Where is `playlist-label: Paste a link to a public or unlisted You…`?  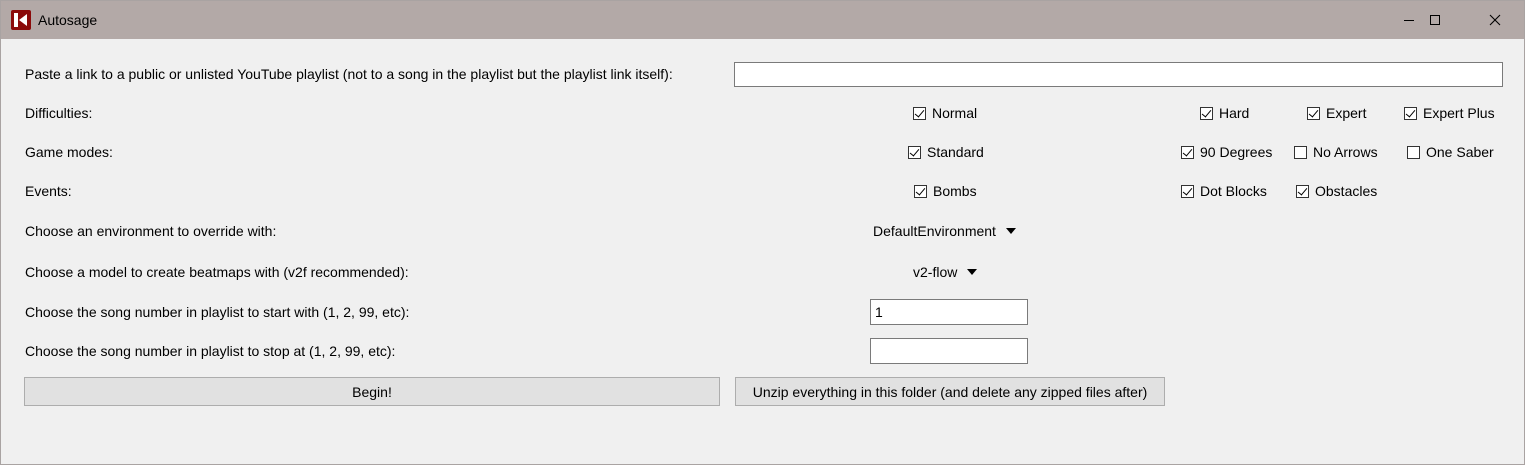 playlist-label: Paste a link to a public or unlisted You… is located at coordinates (349, 74).